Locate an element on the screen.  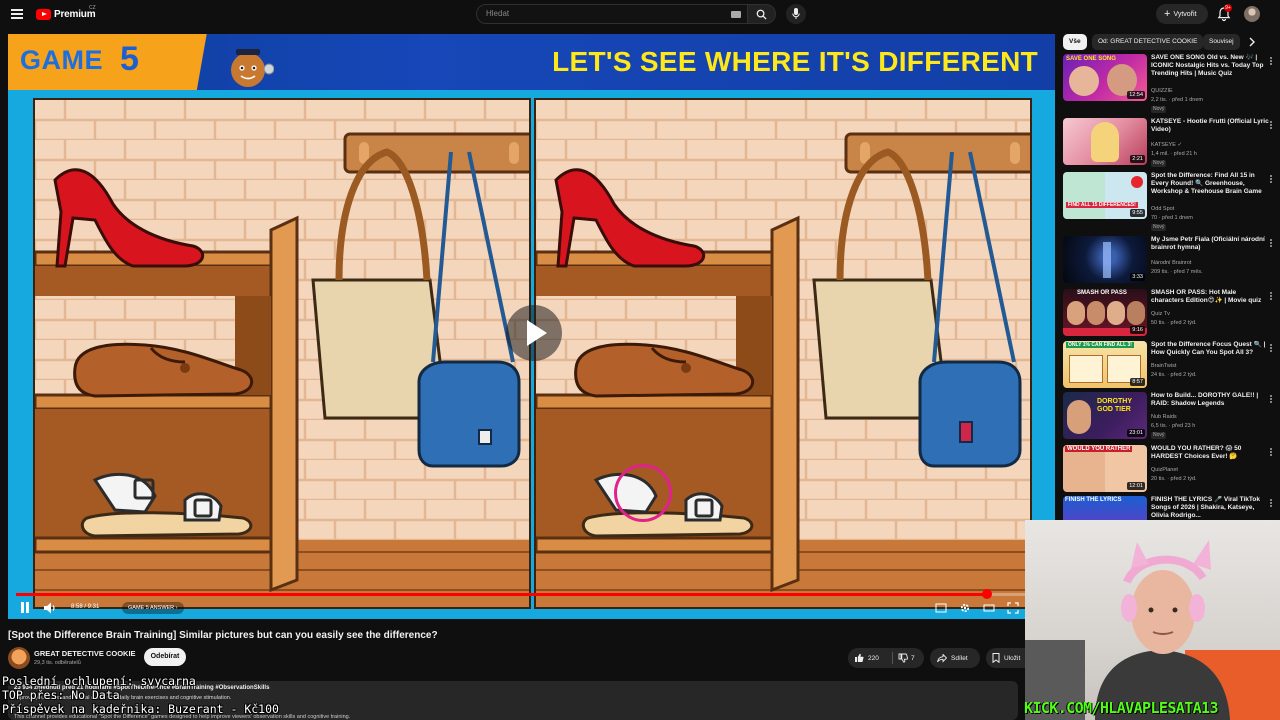
thumbnail-text: ONLY 1% CAN FIND ALL 3! is located at coordinates (1100, 345).